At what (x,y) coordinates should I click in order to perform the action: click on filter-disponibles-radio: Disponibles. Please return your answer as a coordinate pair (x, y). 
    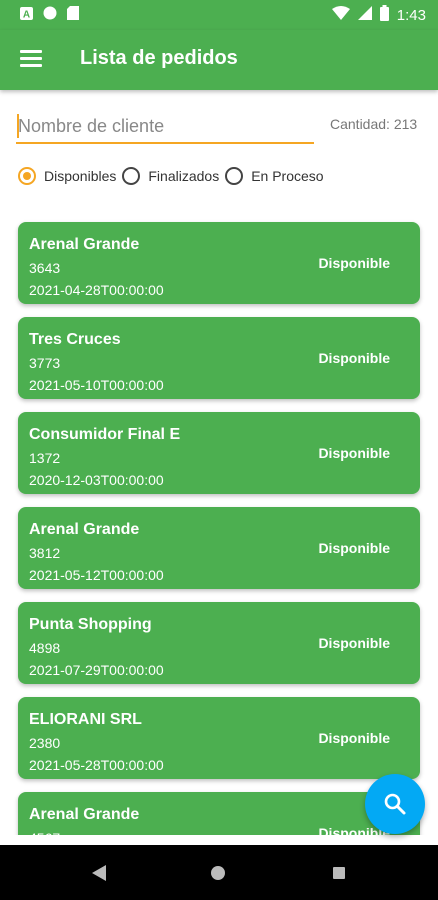
    Looking at the image, I should click on (67, 176).